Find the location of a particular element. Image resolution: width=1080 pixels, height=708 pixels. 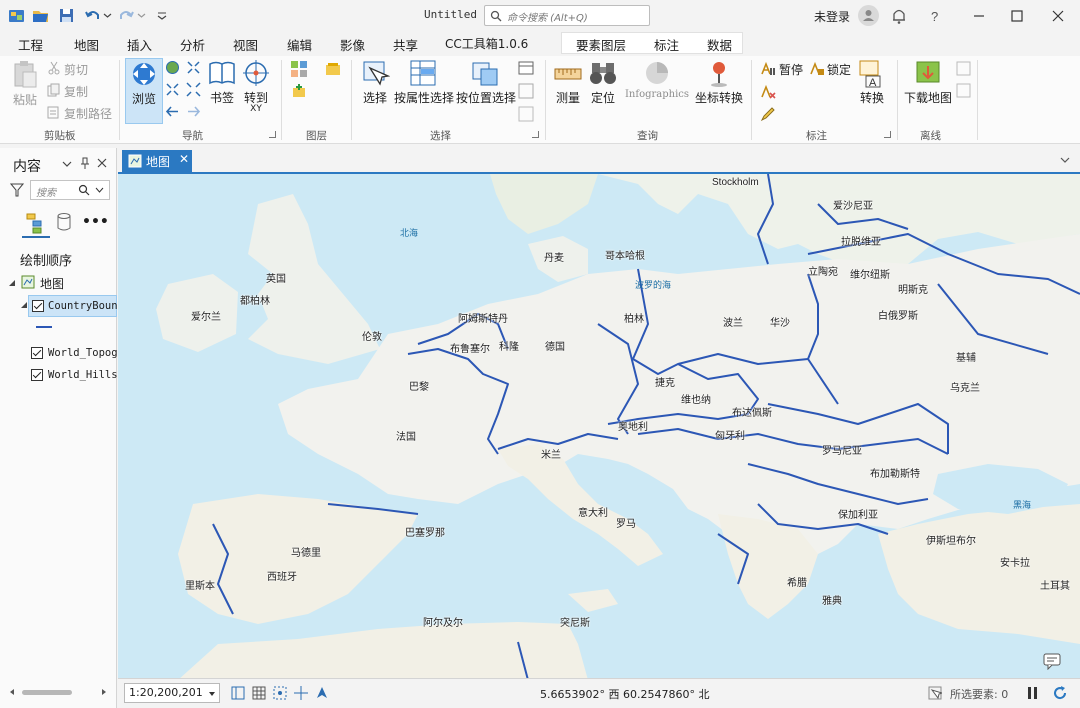

measure-button: 测量 is located at coordinates (568, 88).